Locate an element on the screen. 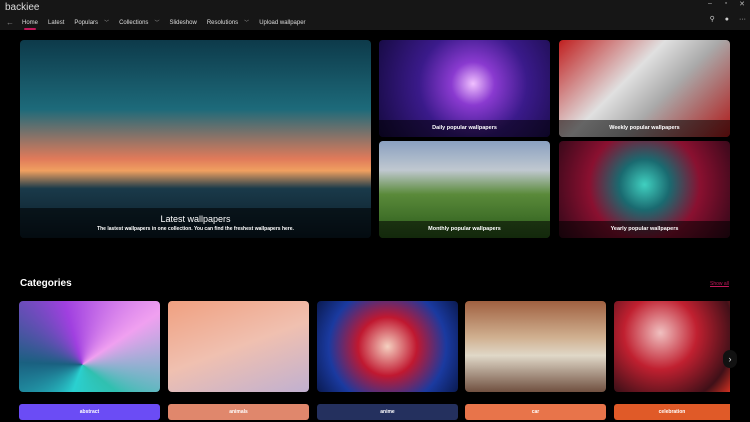  nav-collections: Collections ﹀ is located at coordinates (139, 22).